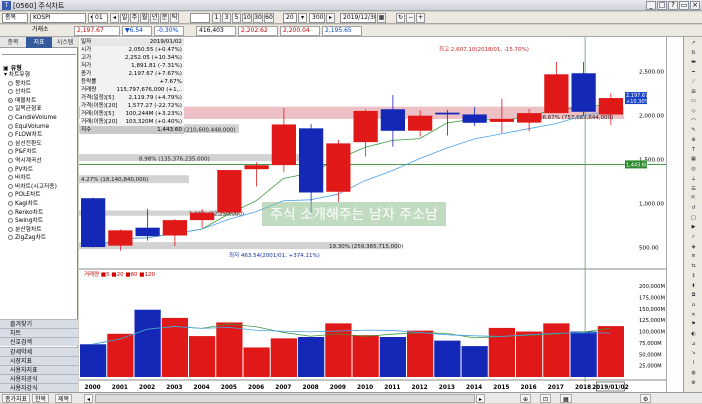  I want to click on chart-type-item: 삼선전환도, so click(39, 144).